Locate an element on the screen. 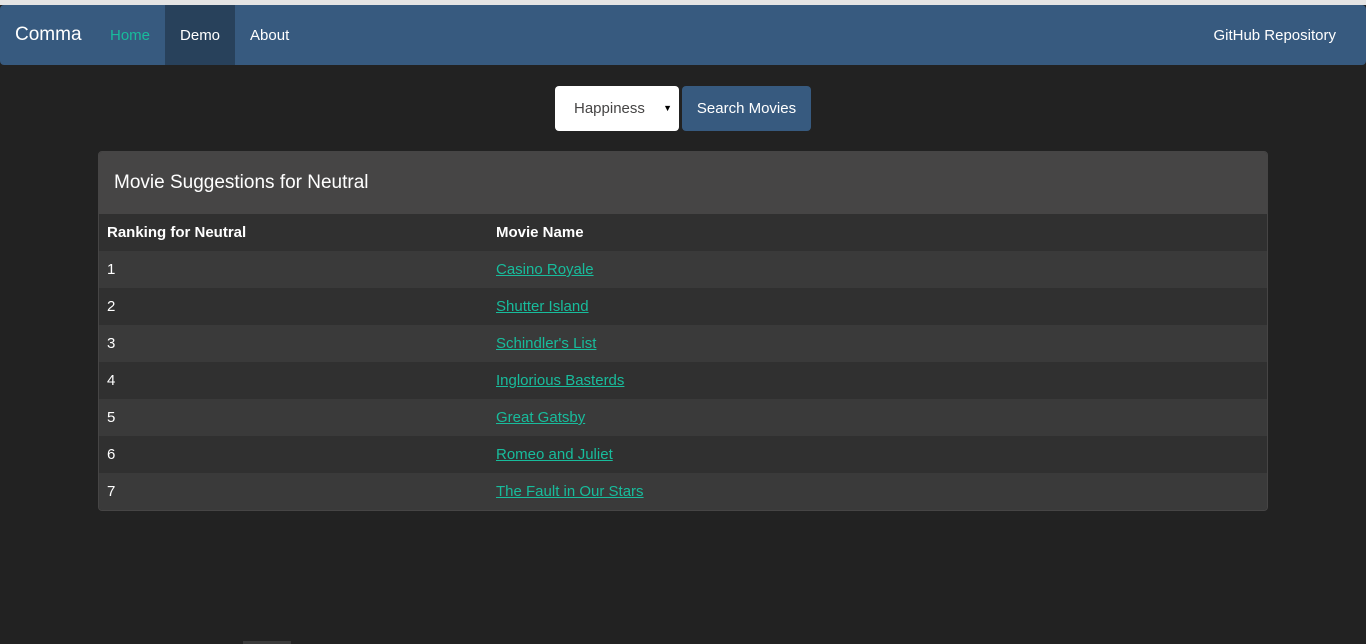 The width and height of the screenshot is (1366, 644). emotion-select: Happiness ▼ is located at coordinates (617, 108).